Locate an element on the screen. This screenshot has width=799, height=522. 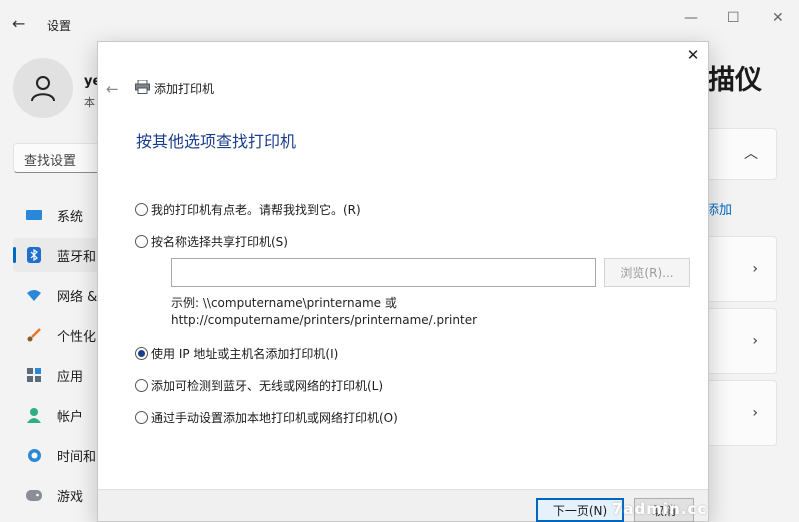
maximize-icon: ☐ is located at coordinates (733, 18).